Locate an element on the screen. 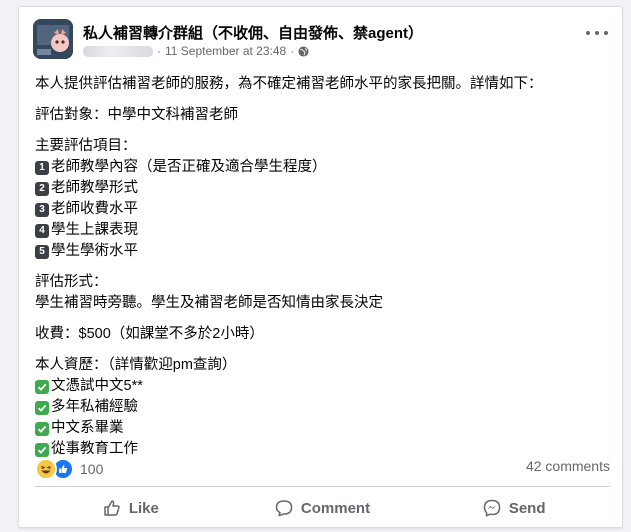 This screenshot has width=631, height=532. quals-heading: 本人資歷：（詳情歡迎pm查詢） is located at coordinates (136, 365).